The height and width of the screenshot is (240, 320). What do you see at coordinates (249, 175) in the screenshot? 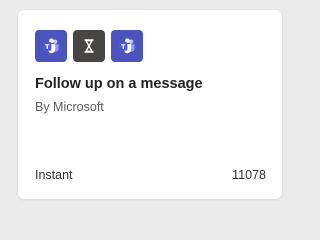
I see `usage-count: 11078` at bounding box center [249, 175].